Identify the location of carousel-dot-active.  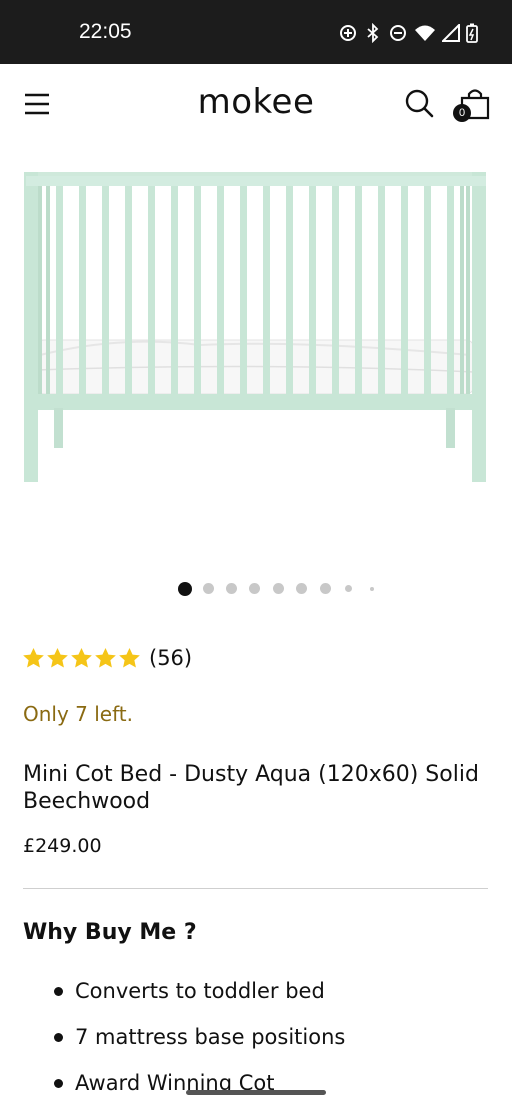
(185, 589).